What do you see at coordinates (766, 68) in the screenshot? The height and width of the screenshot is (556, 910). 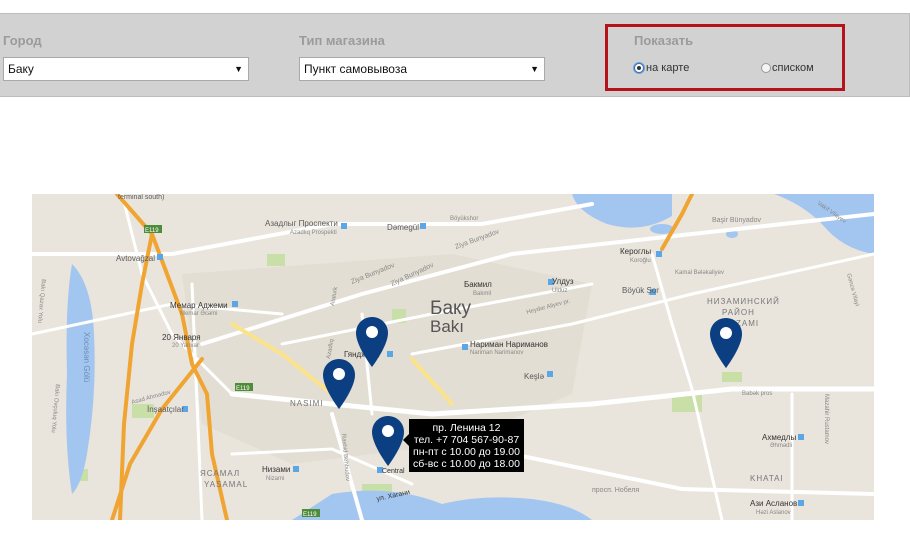 I see `show-as-list-radio` at bounding box center [766, 68].